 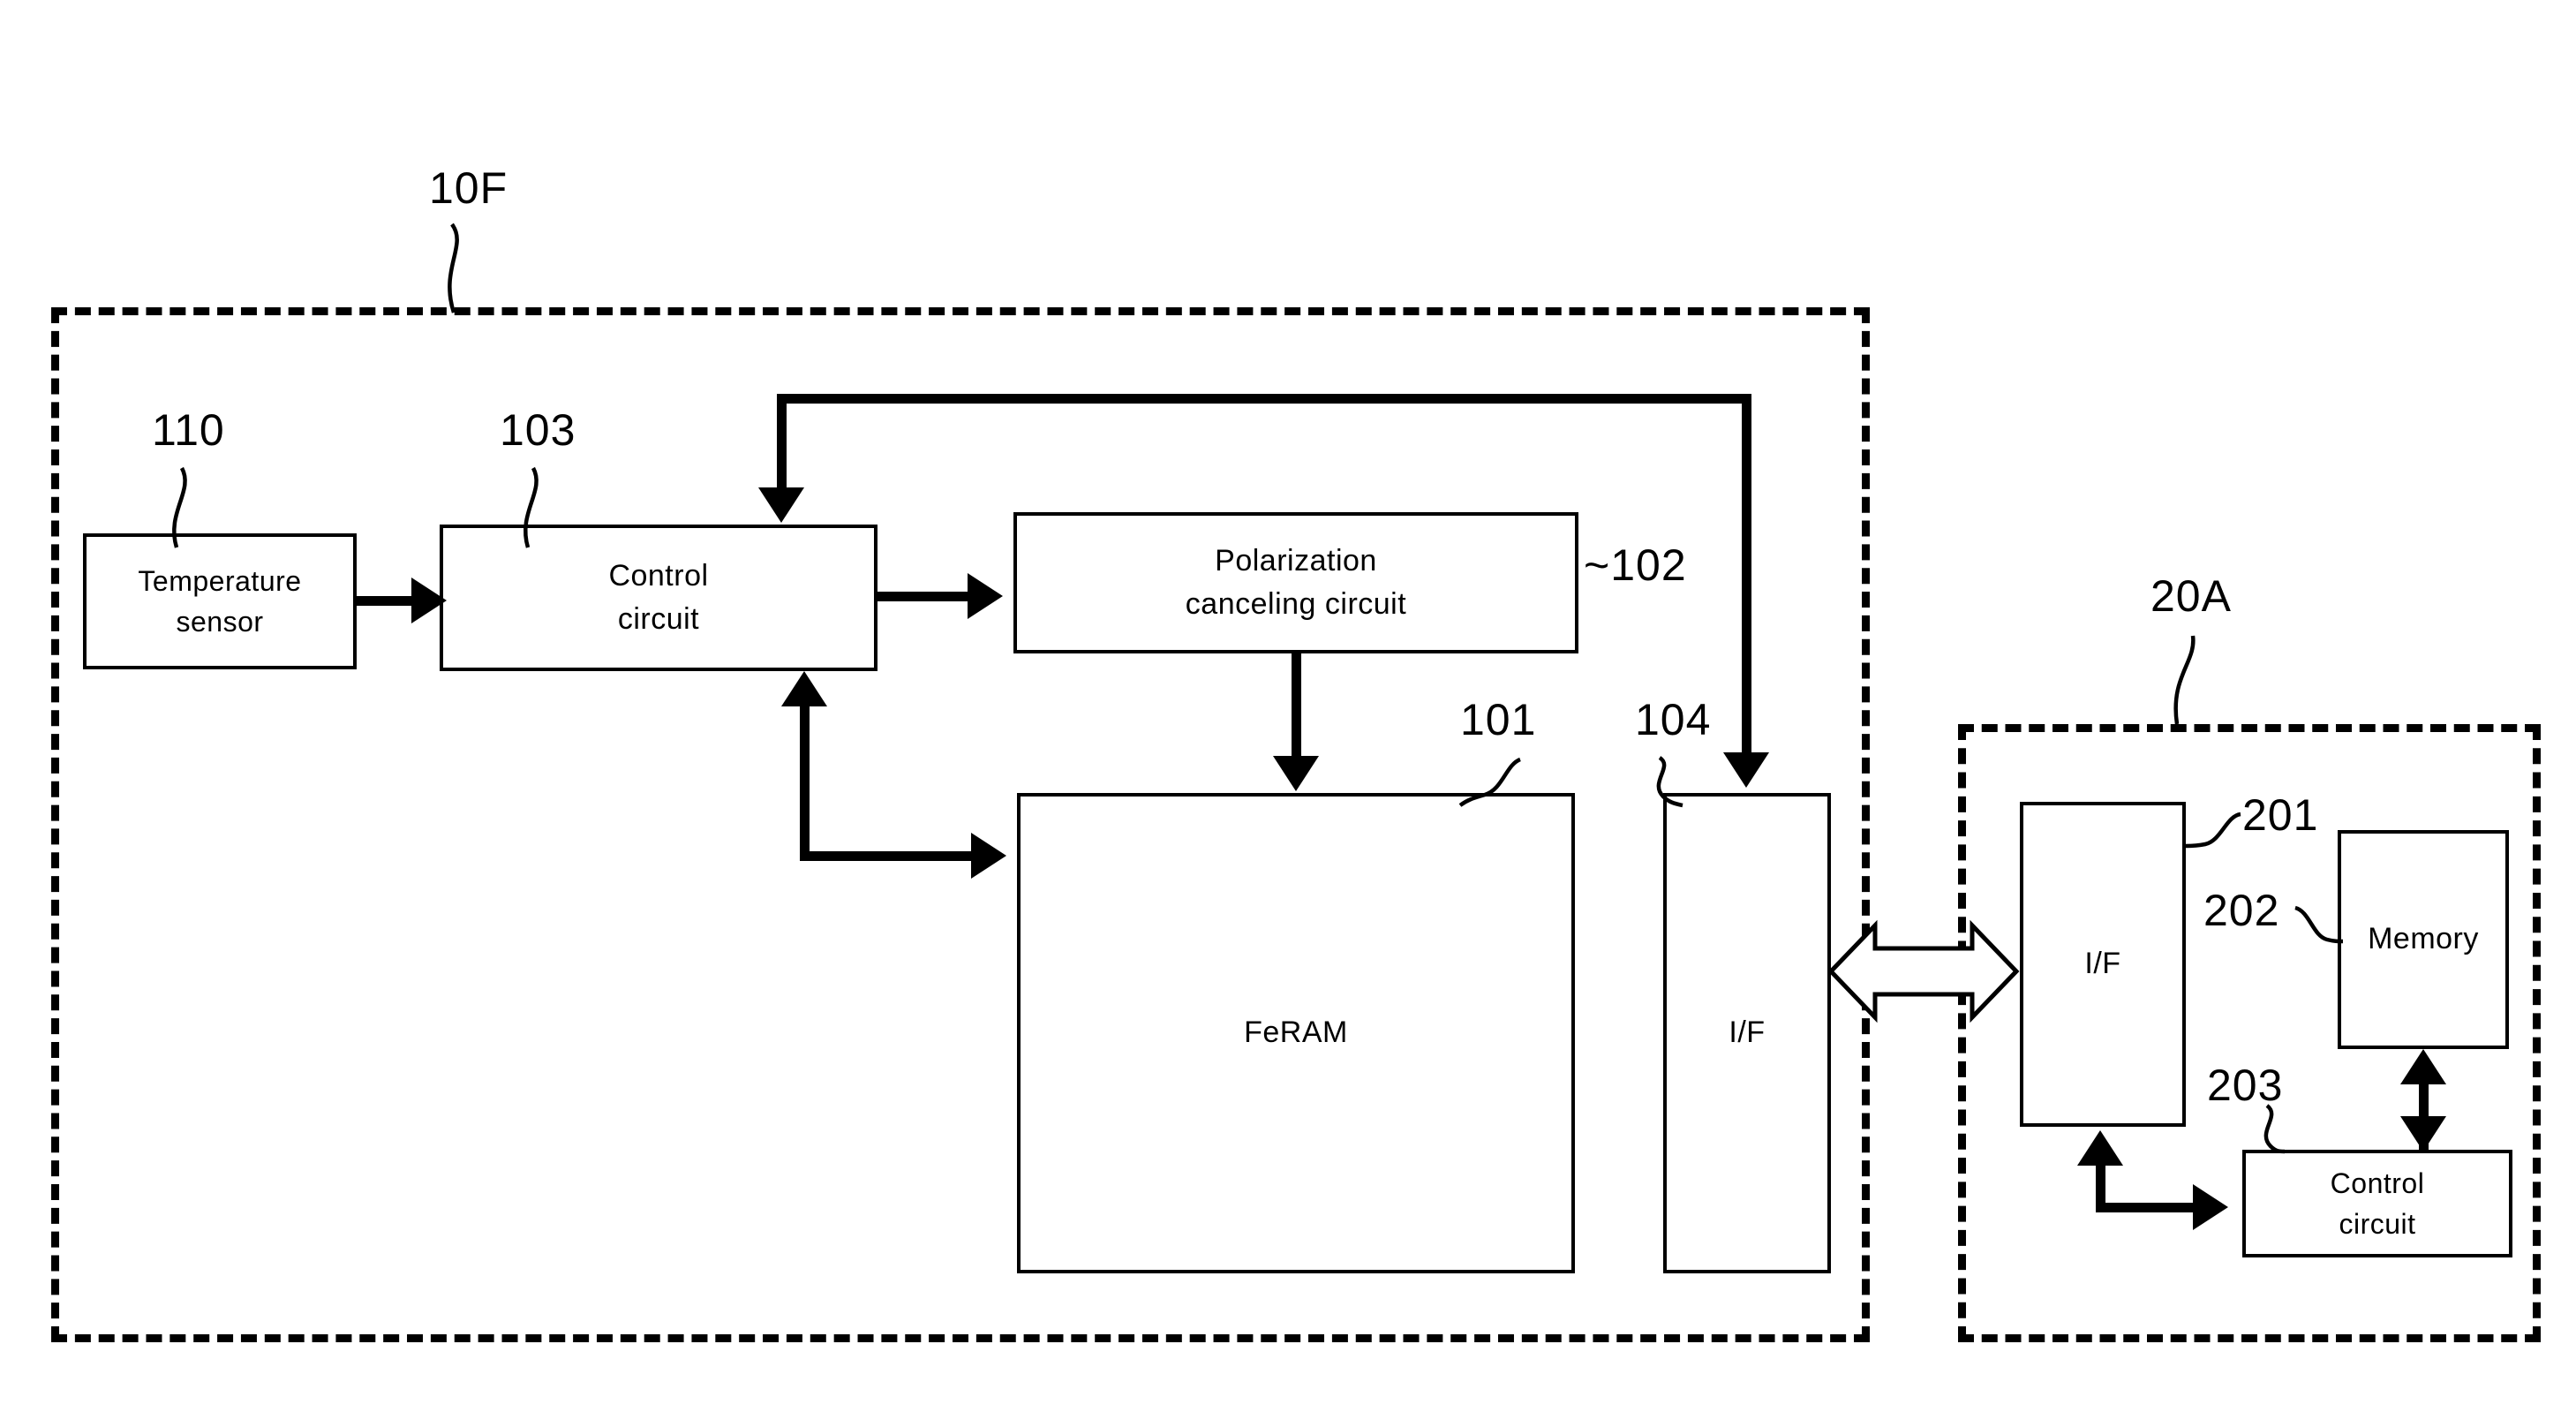 What do you see at coordinates (1636, 565) in the screenshot?
I see `ref-numeral-102: ~102` at bounding box center [1636, 565].